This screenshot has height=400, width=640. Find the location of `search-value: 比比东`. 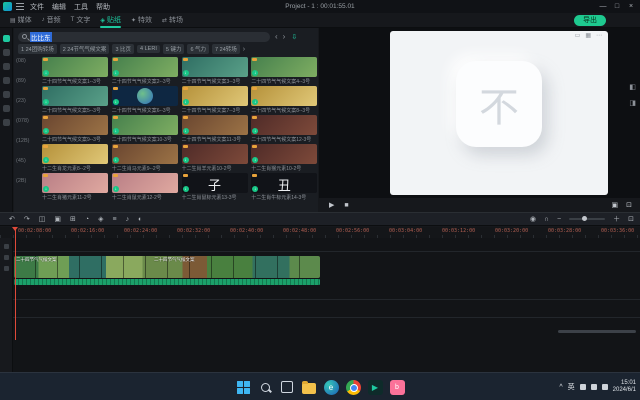

search-value: 比比东 is located at coordinates (41, 36).